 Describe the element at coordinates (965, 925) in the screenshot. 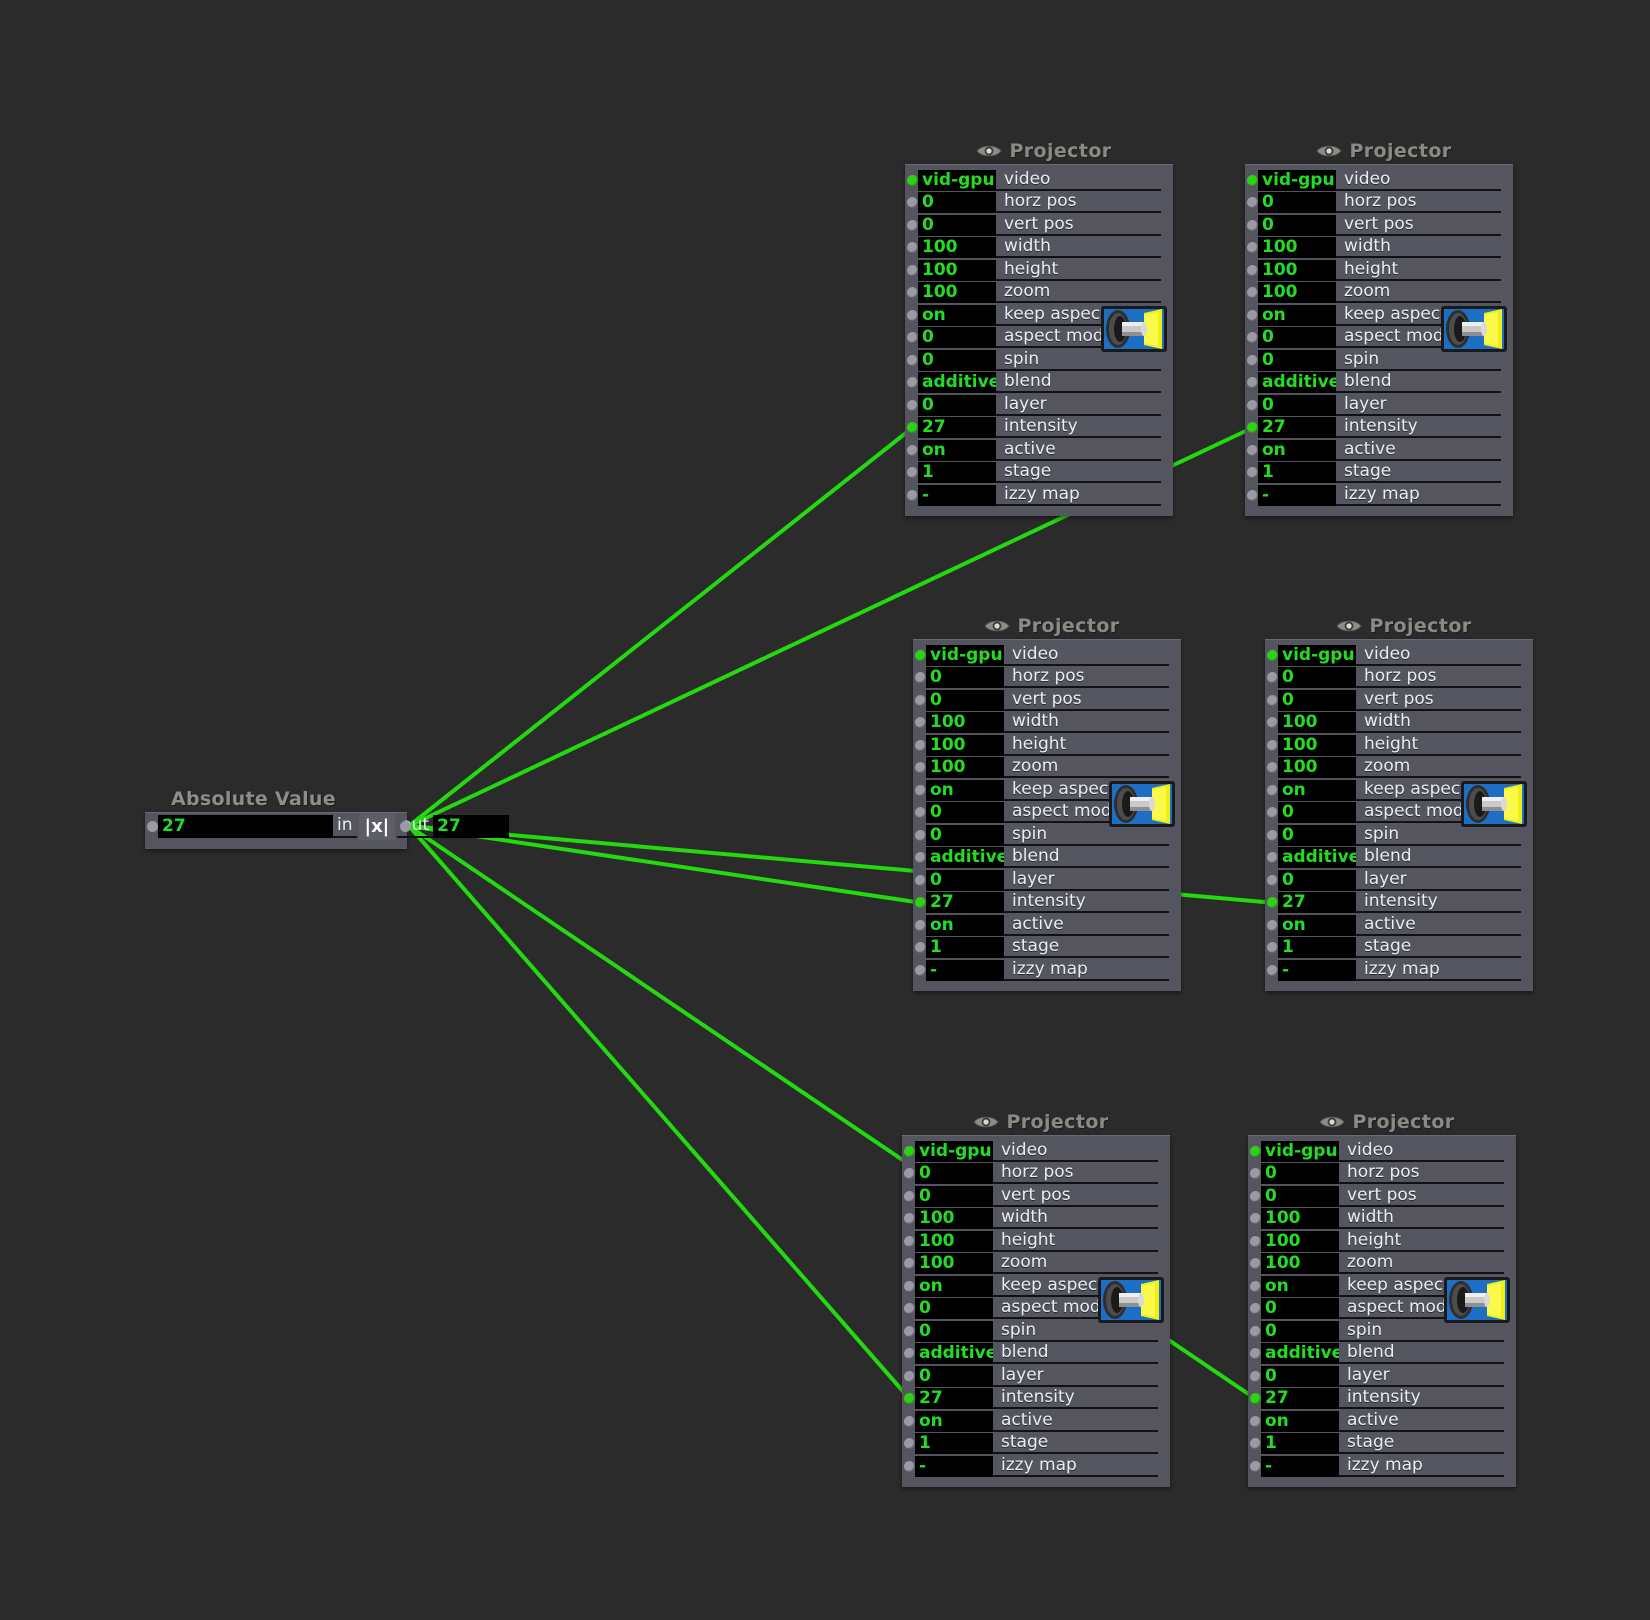

I see `value-active: on` at that location.